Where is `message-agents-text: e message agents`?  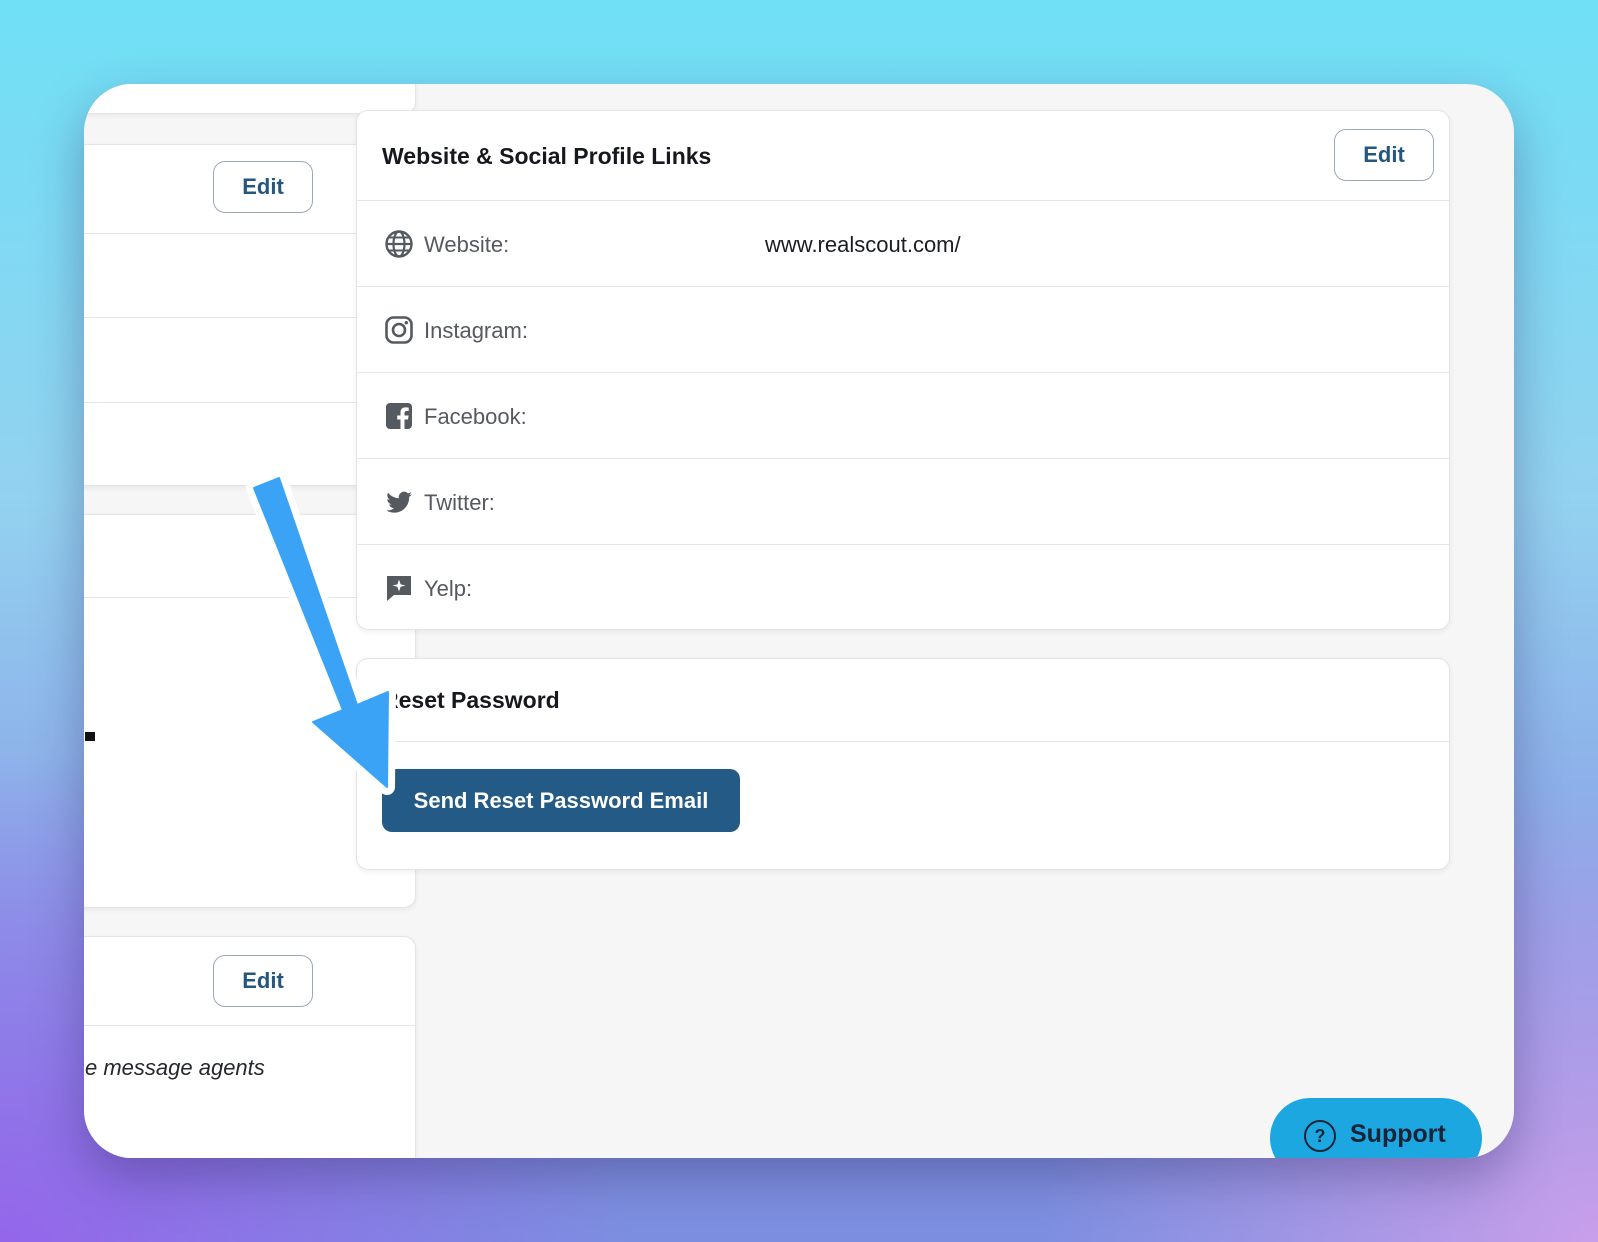
message-agents-text: e message agents is located at coordinates (175, 1067).